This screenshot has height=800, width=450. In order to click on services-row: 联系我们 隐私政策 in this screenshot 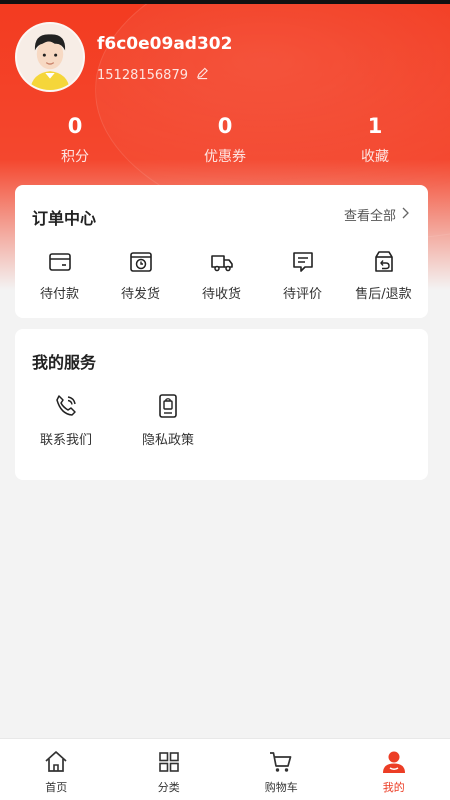, I will do `click(117, 420)`.